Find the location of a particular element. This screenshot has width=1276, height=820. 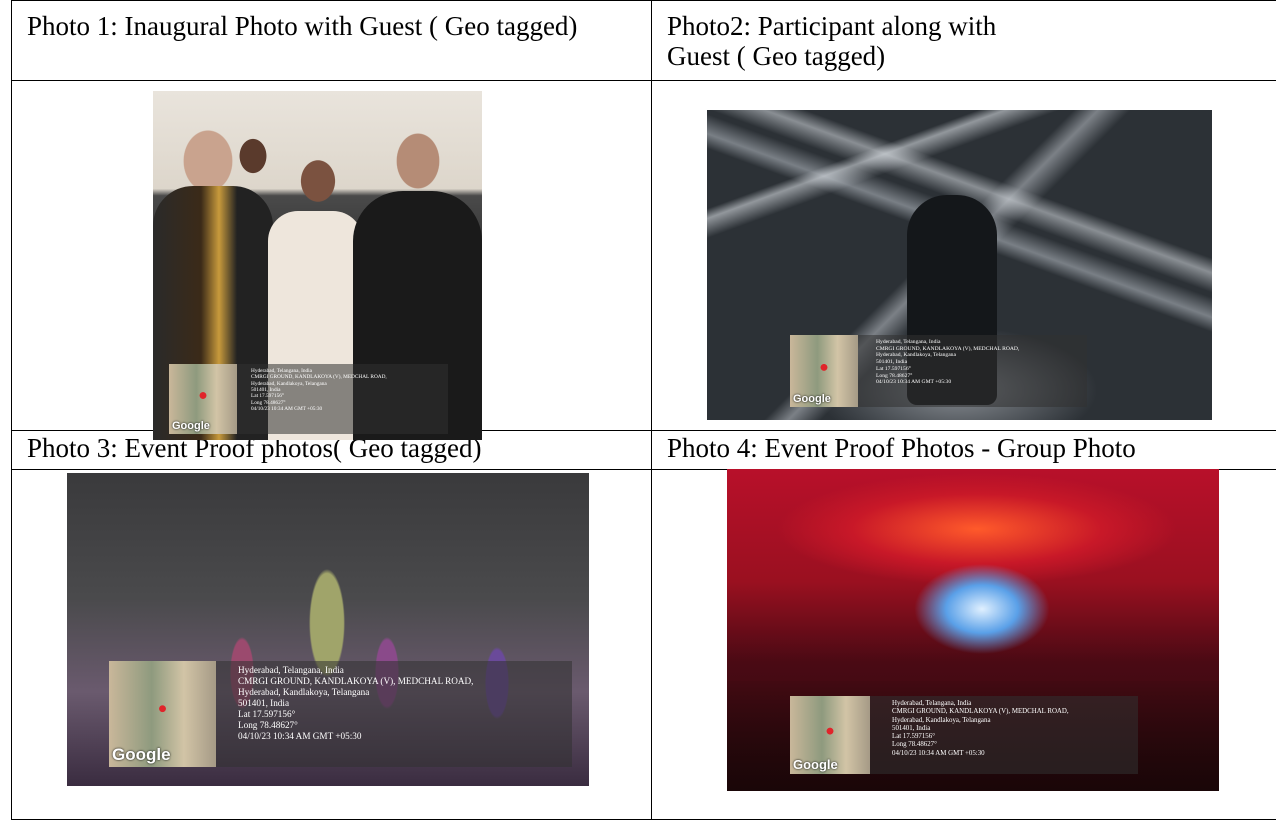

caption-photo2-line1: Photo2: Participant along with is located at coordinates (964, 26).